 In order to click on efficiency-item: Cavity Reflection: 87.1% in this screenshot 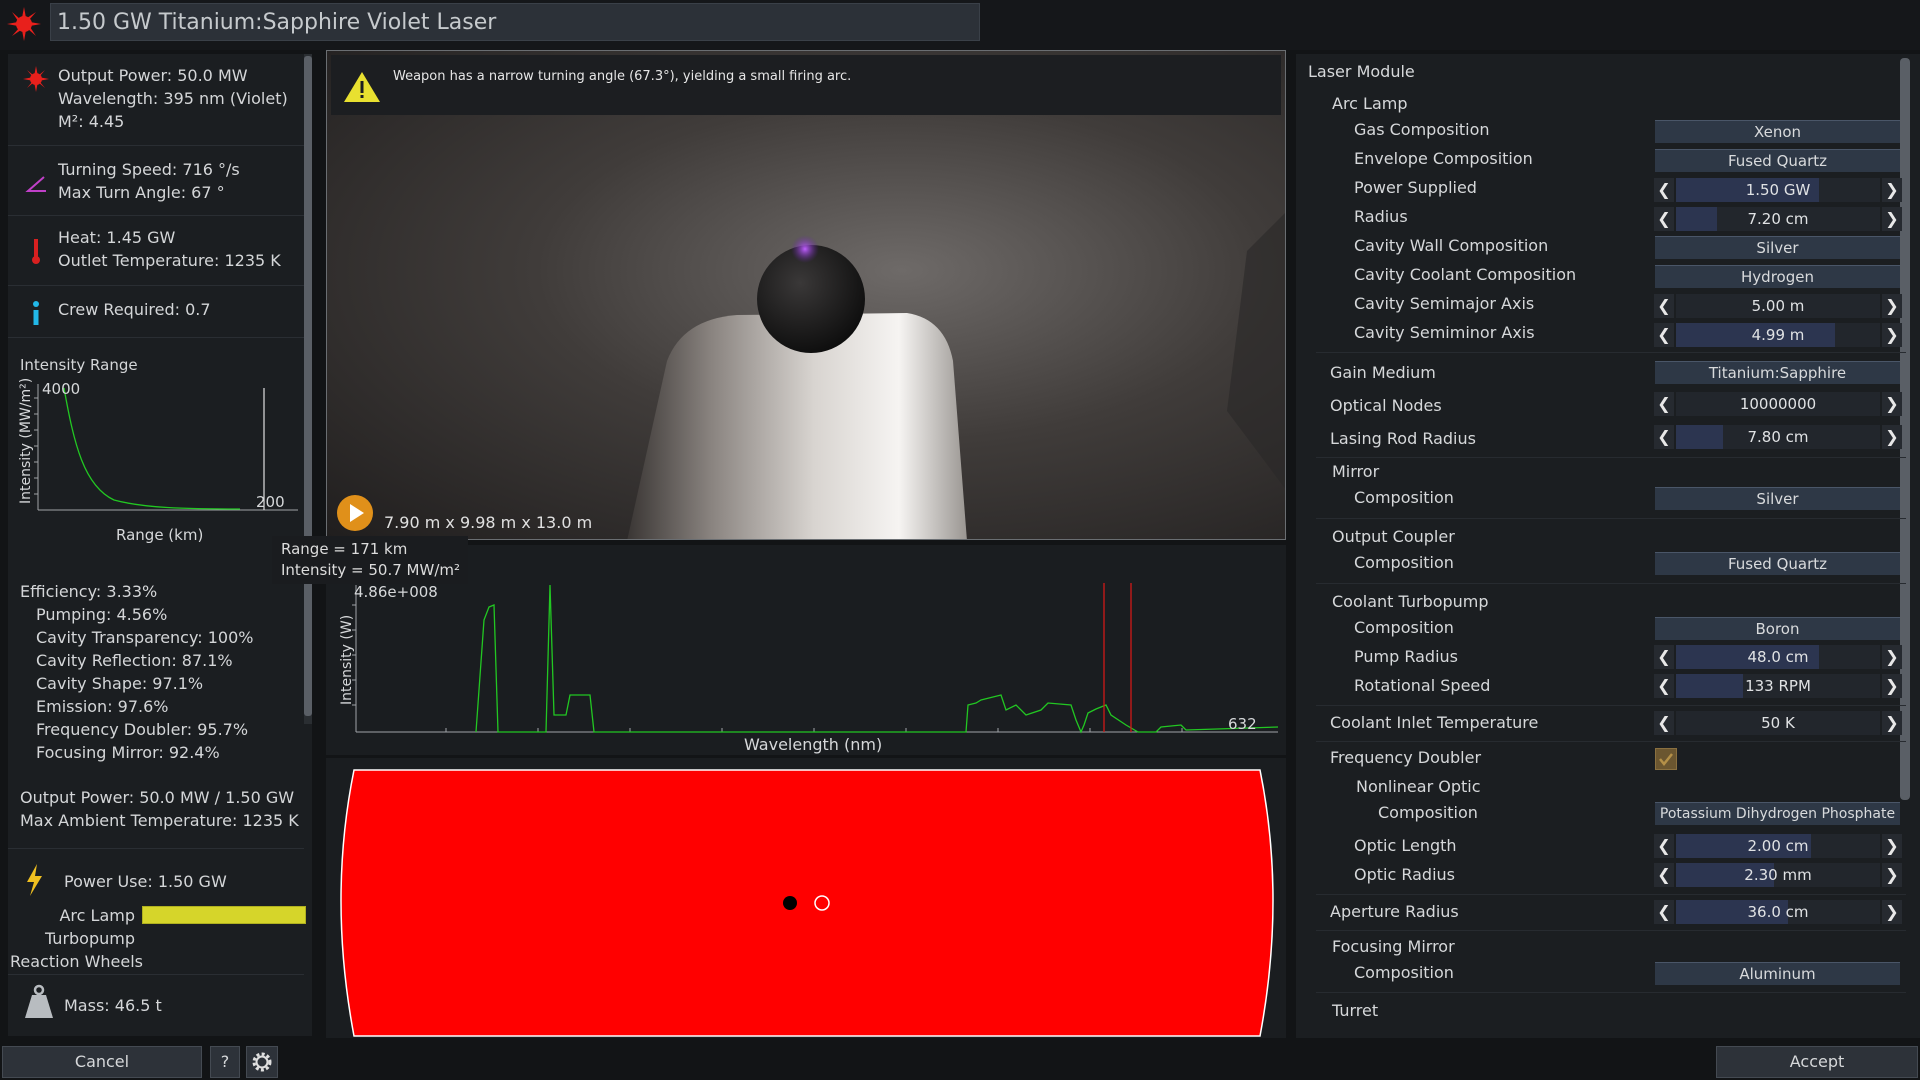, I will do `click(134, 660)`.